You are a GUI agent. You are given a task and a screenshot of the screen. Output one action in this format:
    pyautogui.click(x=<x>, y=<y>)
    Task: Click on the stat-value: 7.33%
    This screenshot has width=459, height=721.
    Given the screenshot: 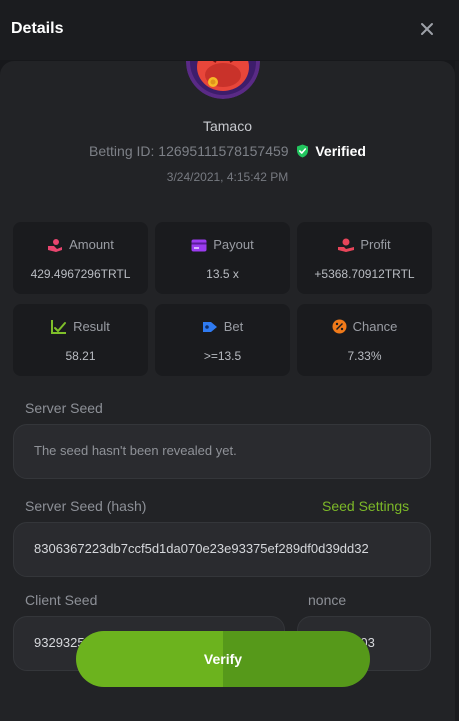 What is the action you would take?
    pyautogui.click(x=364, y=356)
    